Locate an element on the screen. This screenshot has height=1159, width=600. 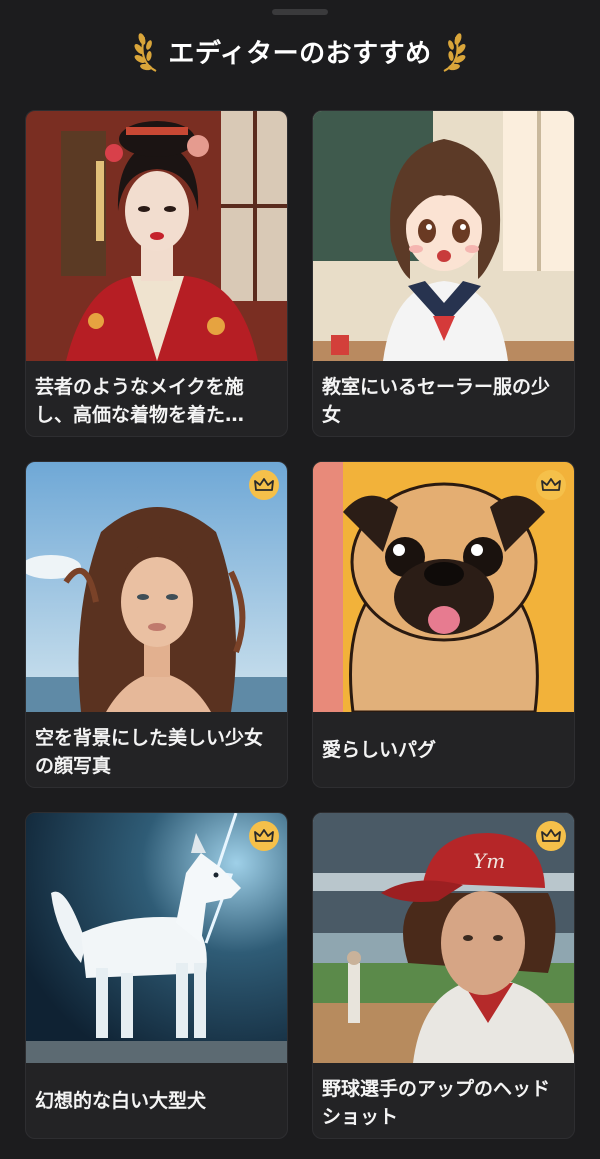
card-caption: 幻想的な白い大型犬 is located at coordinates (121, 1101).